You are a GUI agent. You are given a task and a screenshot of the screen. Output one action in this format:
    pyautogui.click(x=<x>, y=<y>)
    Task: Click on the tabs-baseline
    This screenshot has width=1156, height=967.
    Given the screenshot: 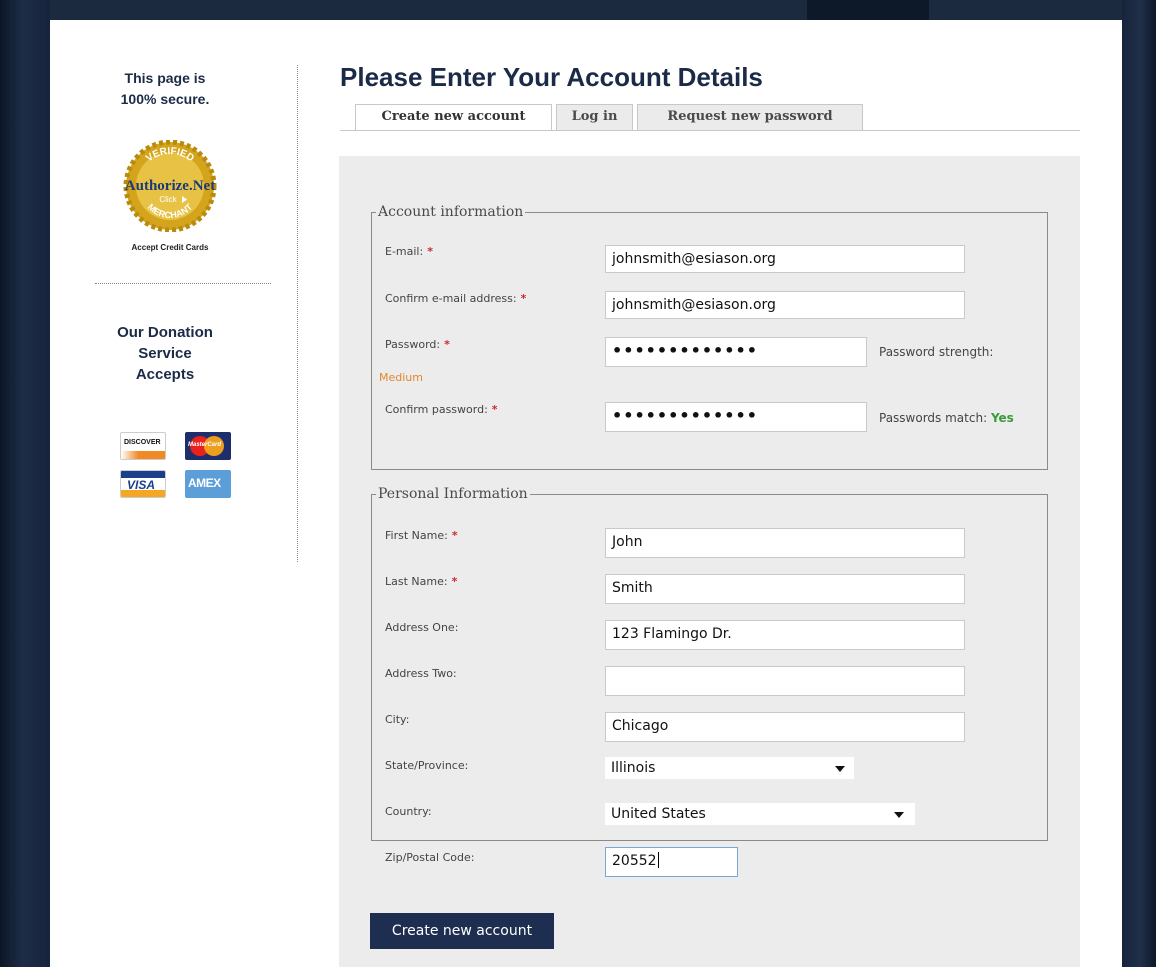 What is the action you would take?
    pyautogui.click(x=710, y=130)
    